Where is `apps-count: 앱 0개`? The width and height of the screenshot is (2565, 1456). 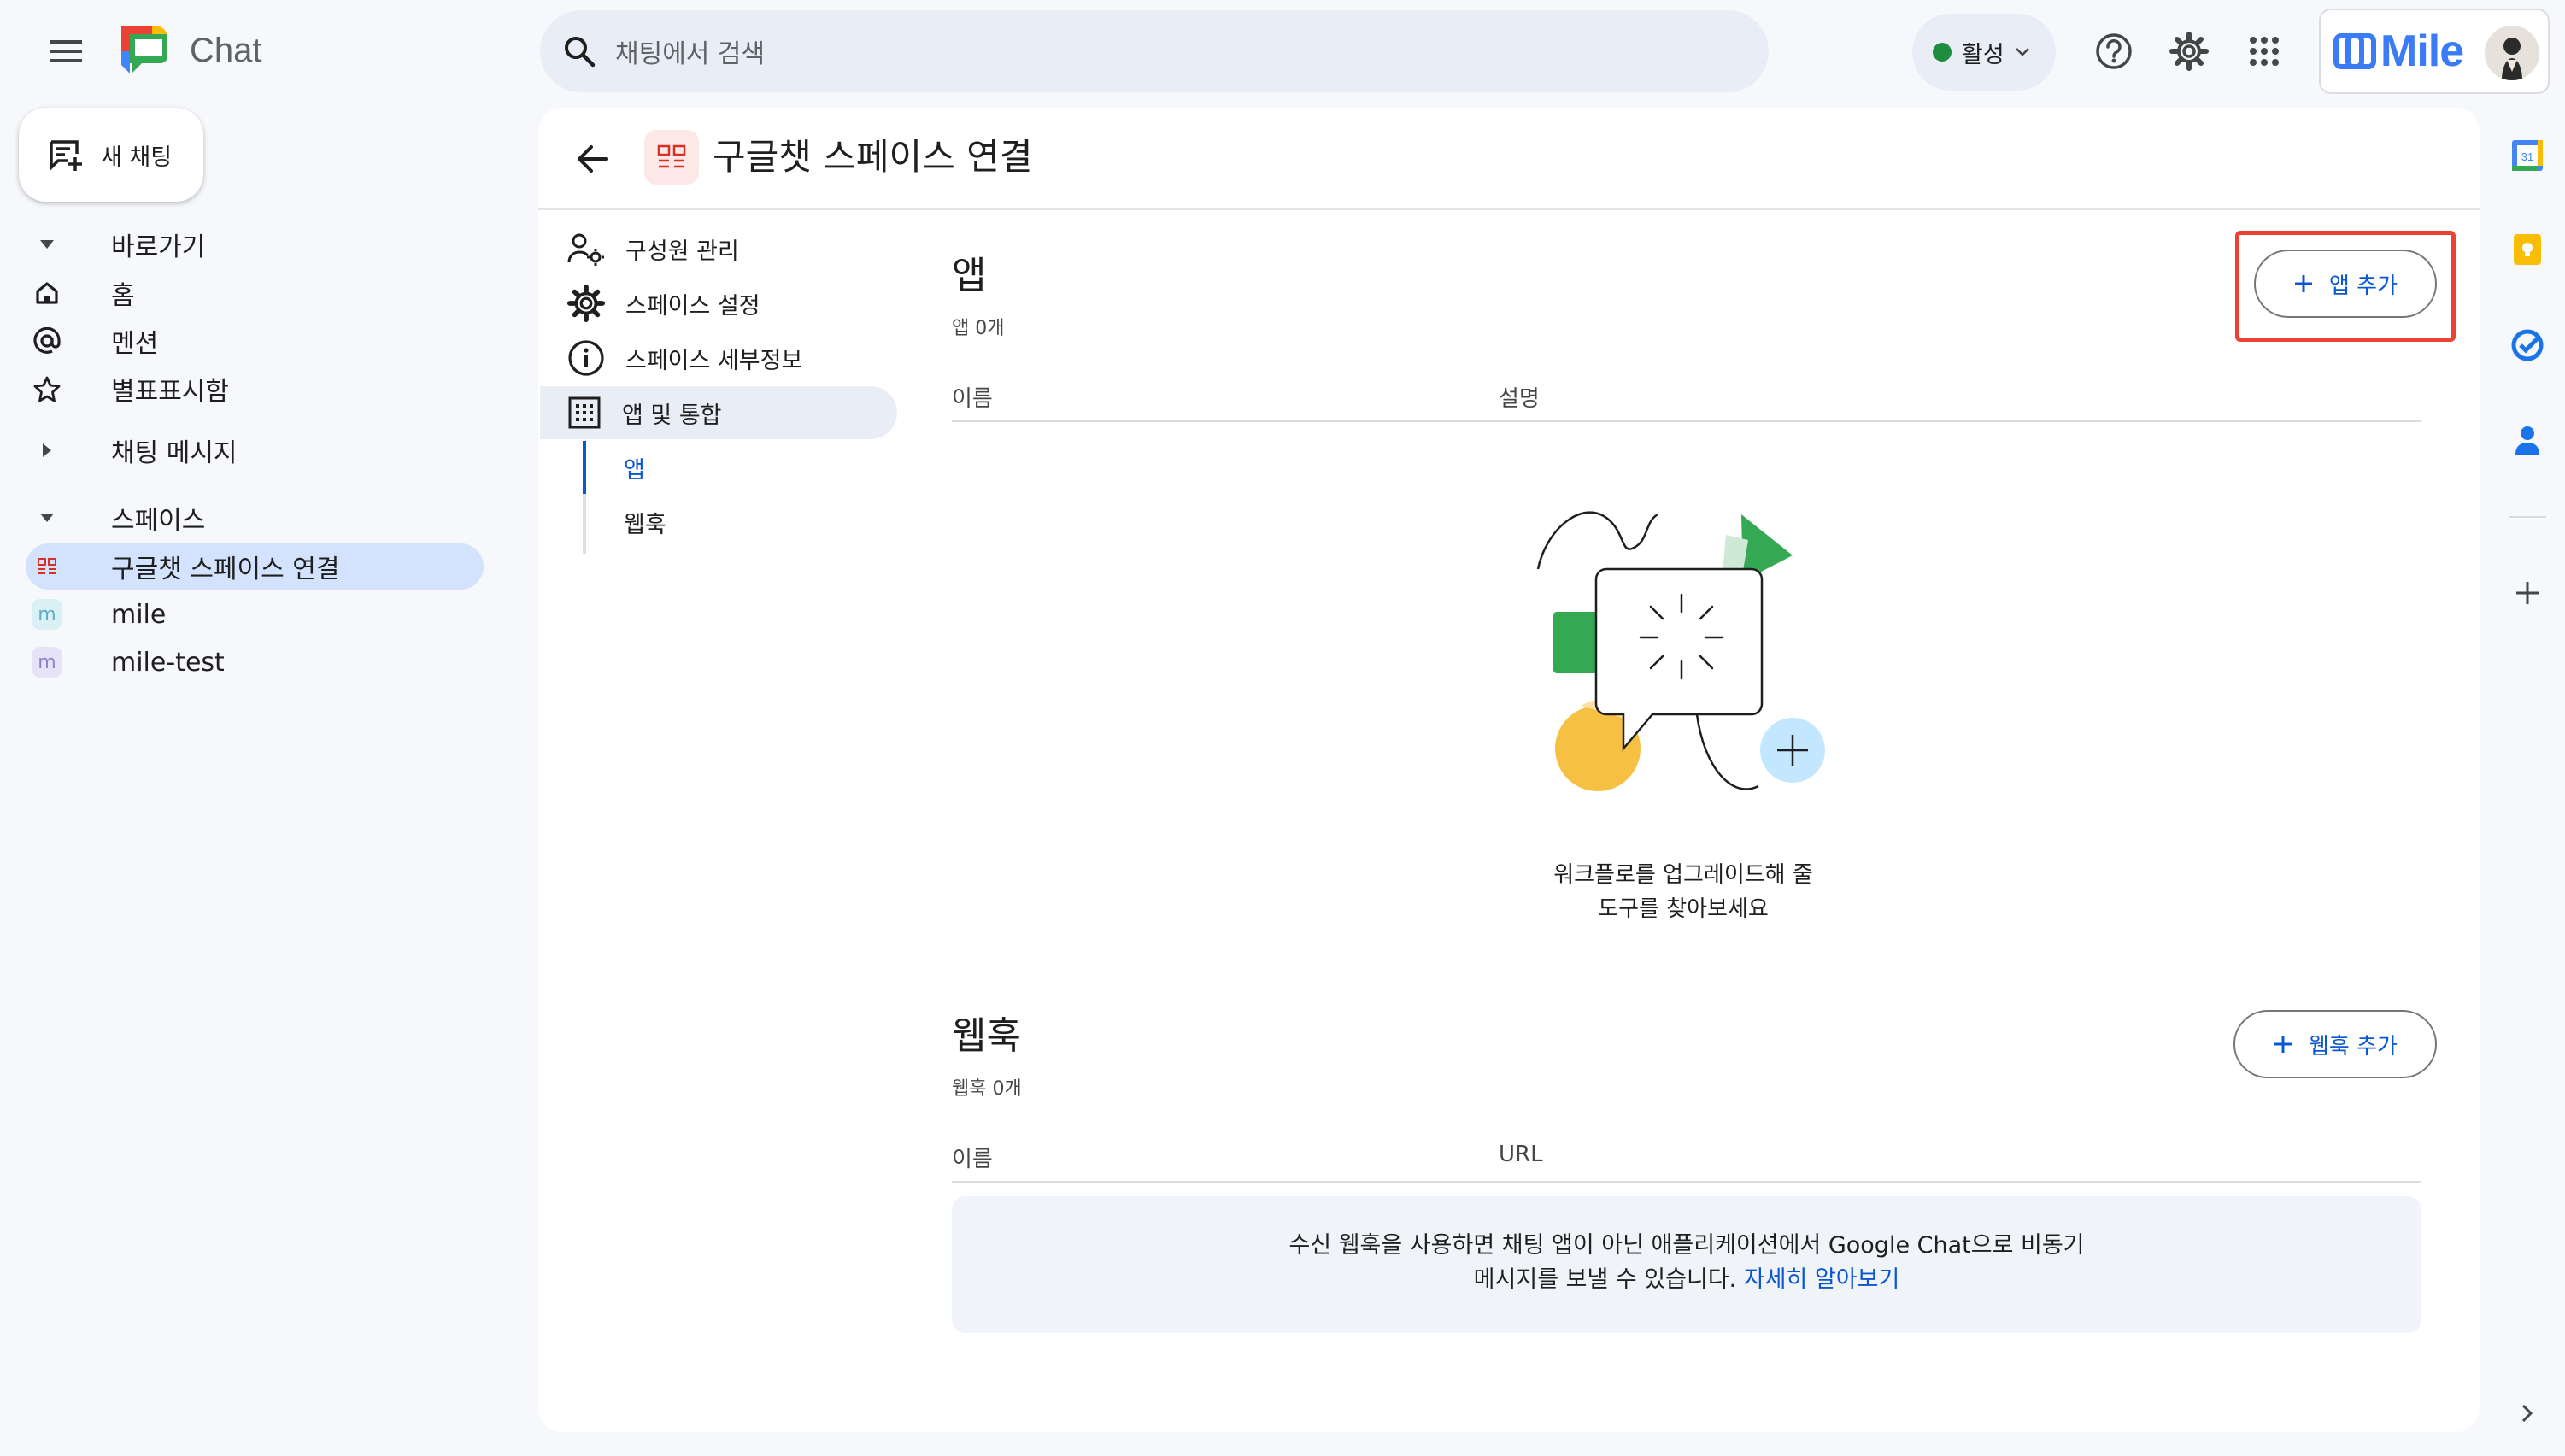 apps-count: 앱 0개 is located at coordinates (978, 328).